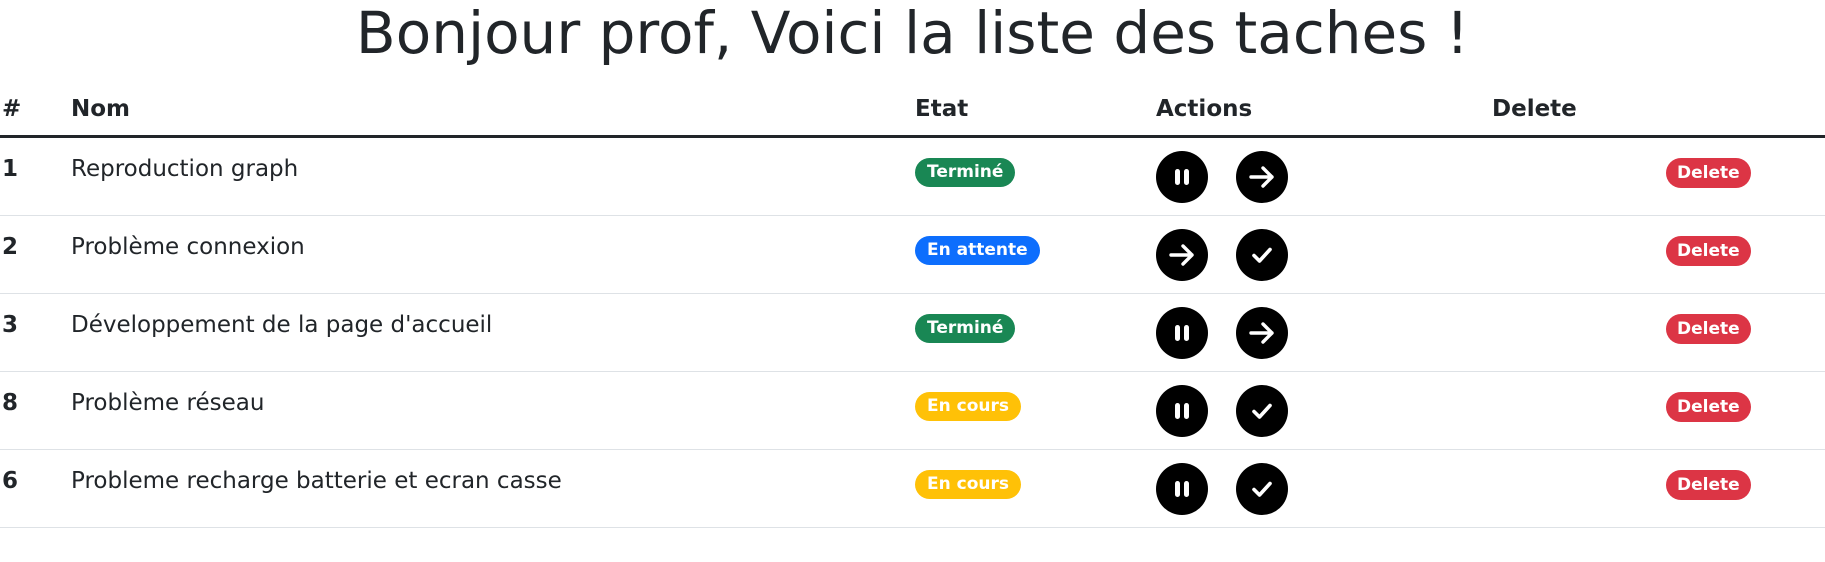 This screenshot has width=1825, height=562. Describe the element at coordinates (188, 247) in the screenshot. I see `task-name: Problème connexion` at that location.